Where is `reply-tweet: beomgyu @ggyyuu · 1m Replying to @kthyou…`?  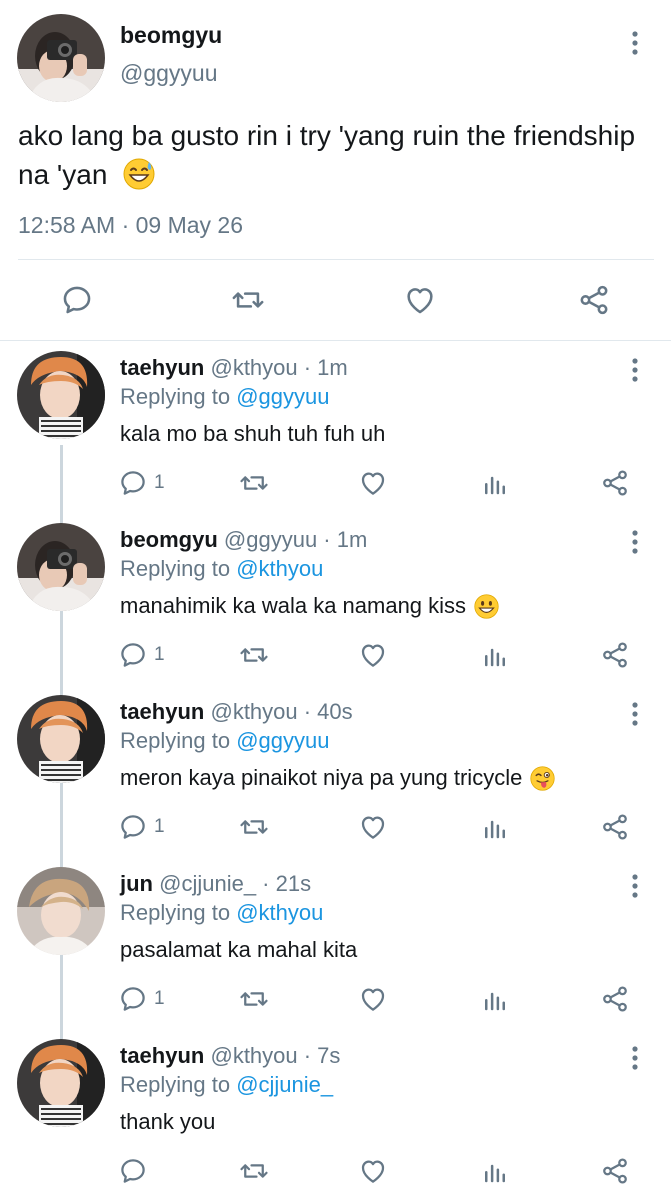
reply-tweet: beomgyu @ggyyuu · 1m Replying to @kthyou… is located at coordinates (335, 601).